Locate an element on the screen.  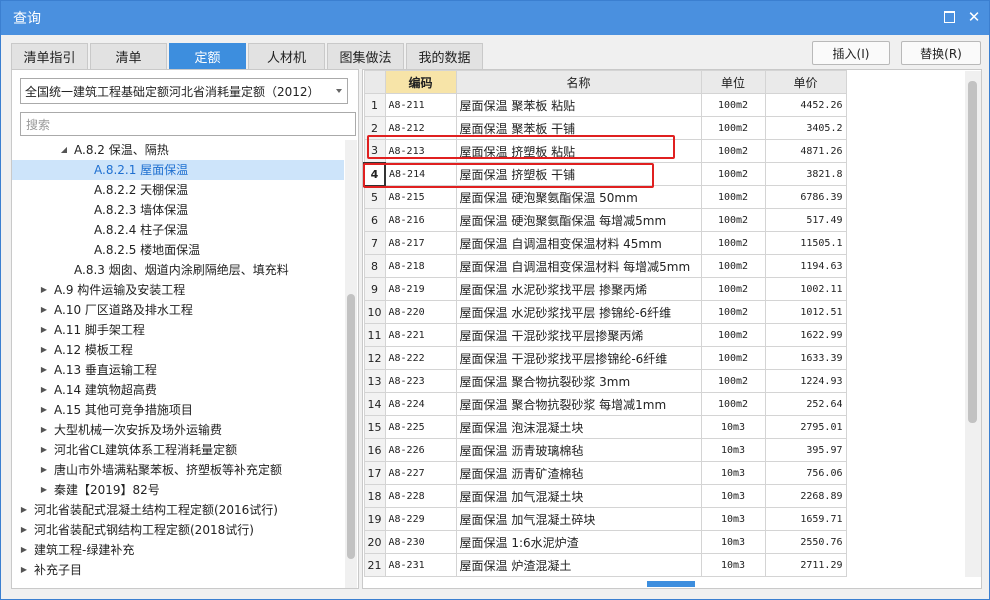
table-row: 21 A8-231 屋面保温 炉渣混凝土 10m3 2711.29 is located at coordinates (605, 565).